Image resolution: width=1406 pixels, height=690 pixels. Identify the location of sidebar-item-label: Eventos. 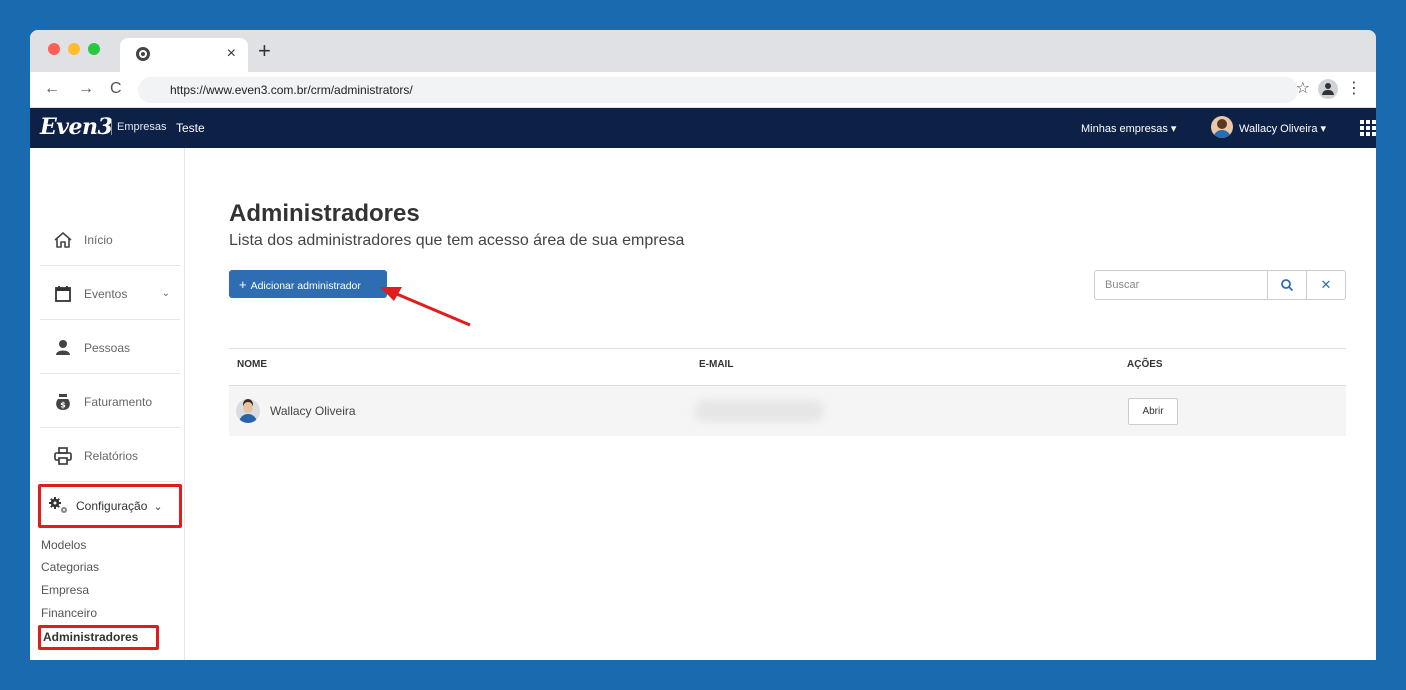
(106, 293).